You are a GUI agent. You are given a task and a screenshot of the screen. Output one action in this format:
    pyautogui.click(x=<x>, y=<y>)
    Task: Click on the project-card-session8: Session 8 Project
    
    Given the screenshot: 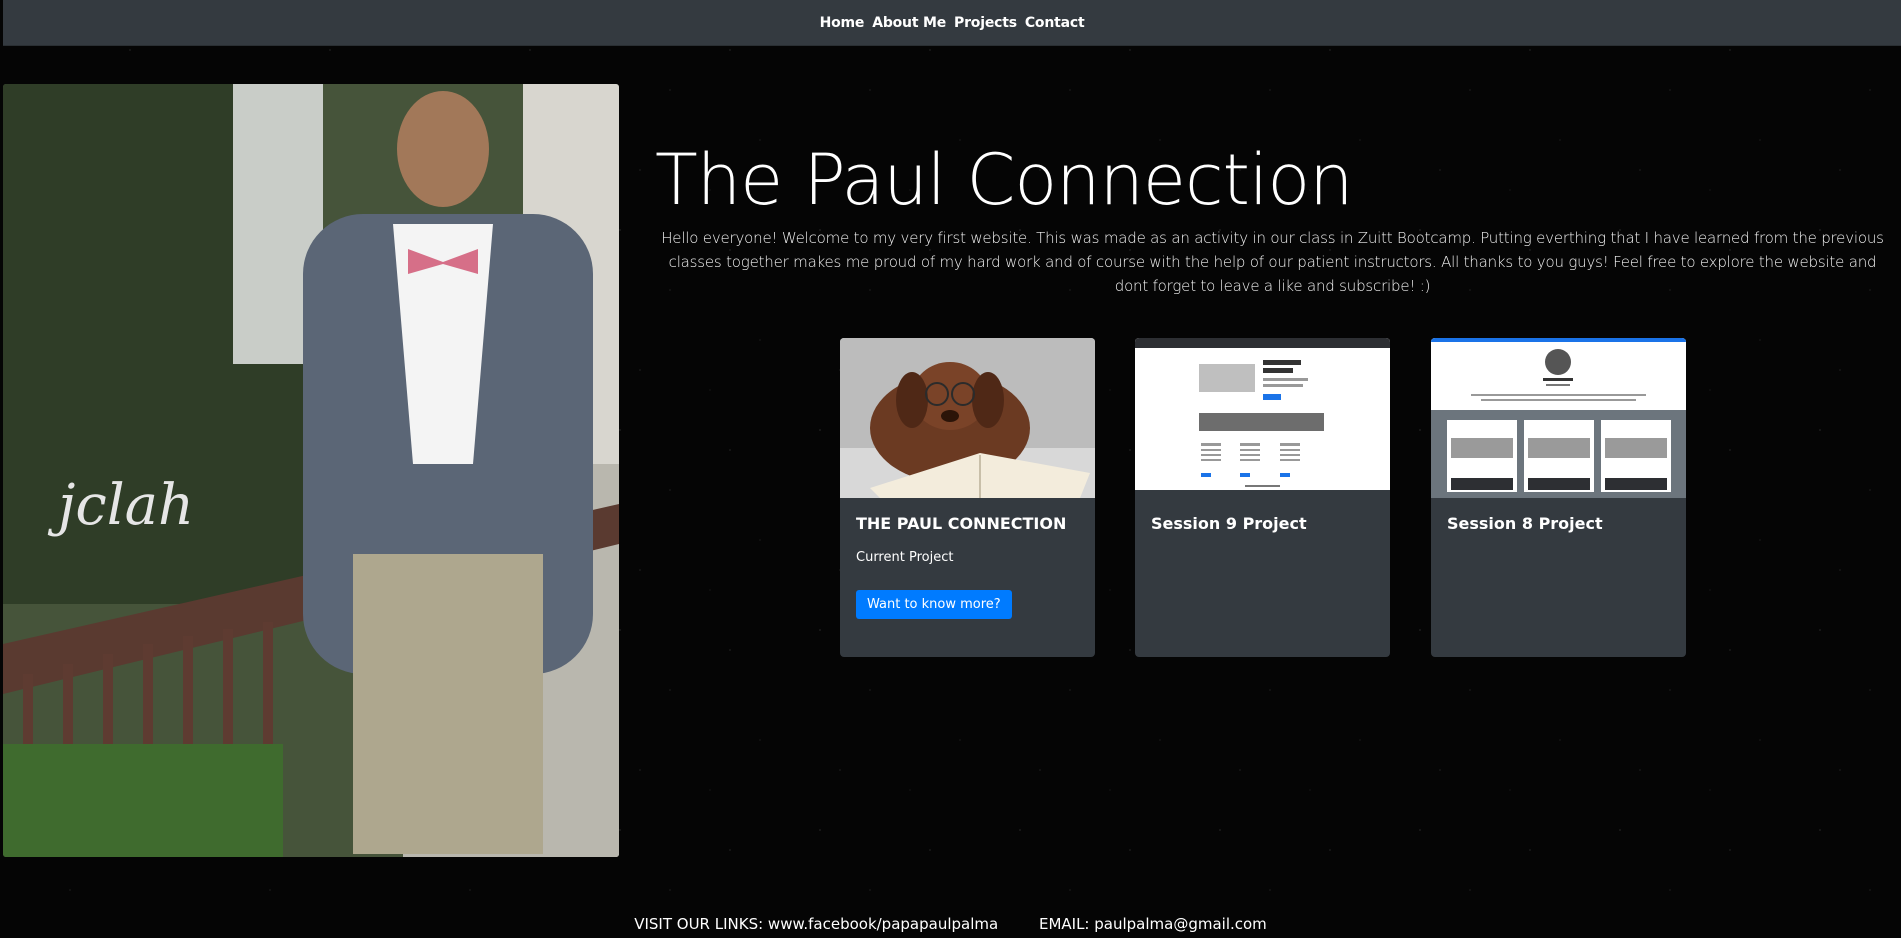 What is the action you would take?
    pyautogui.click(x=1558, y=497)
    